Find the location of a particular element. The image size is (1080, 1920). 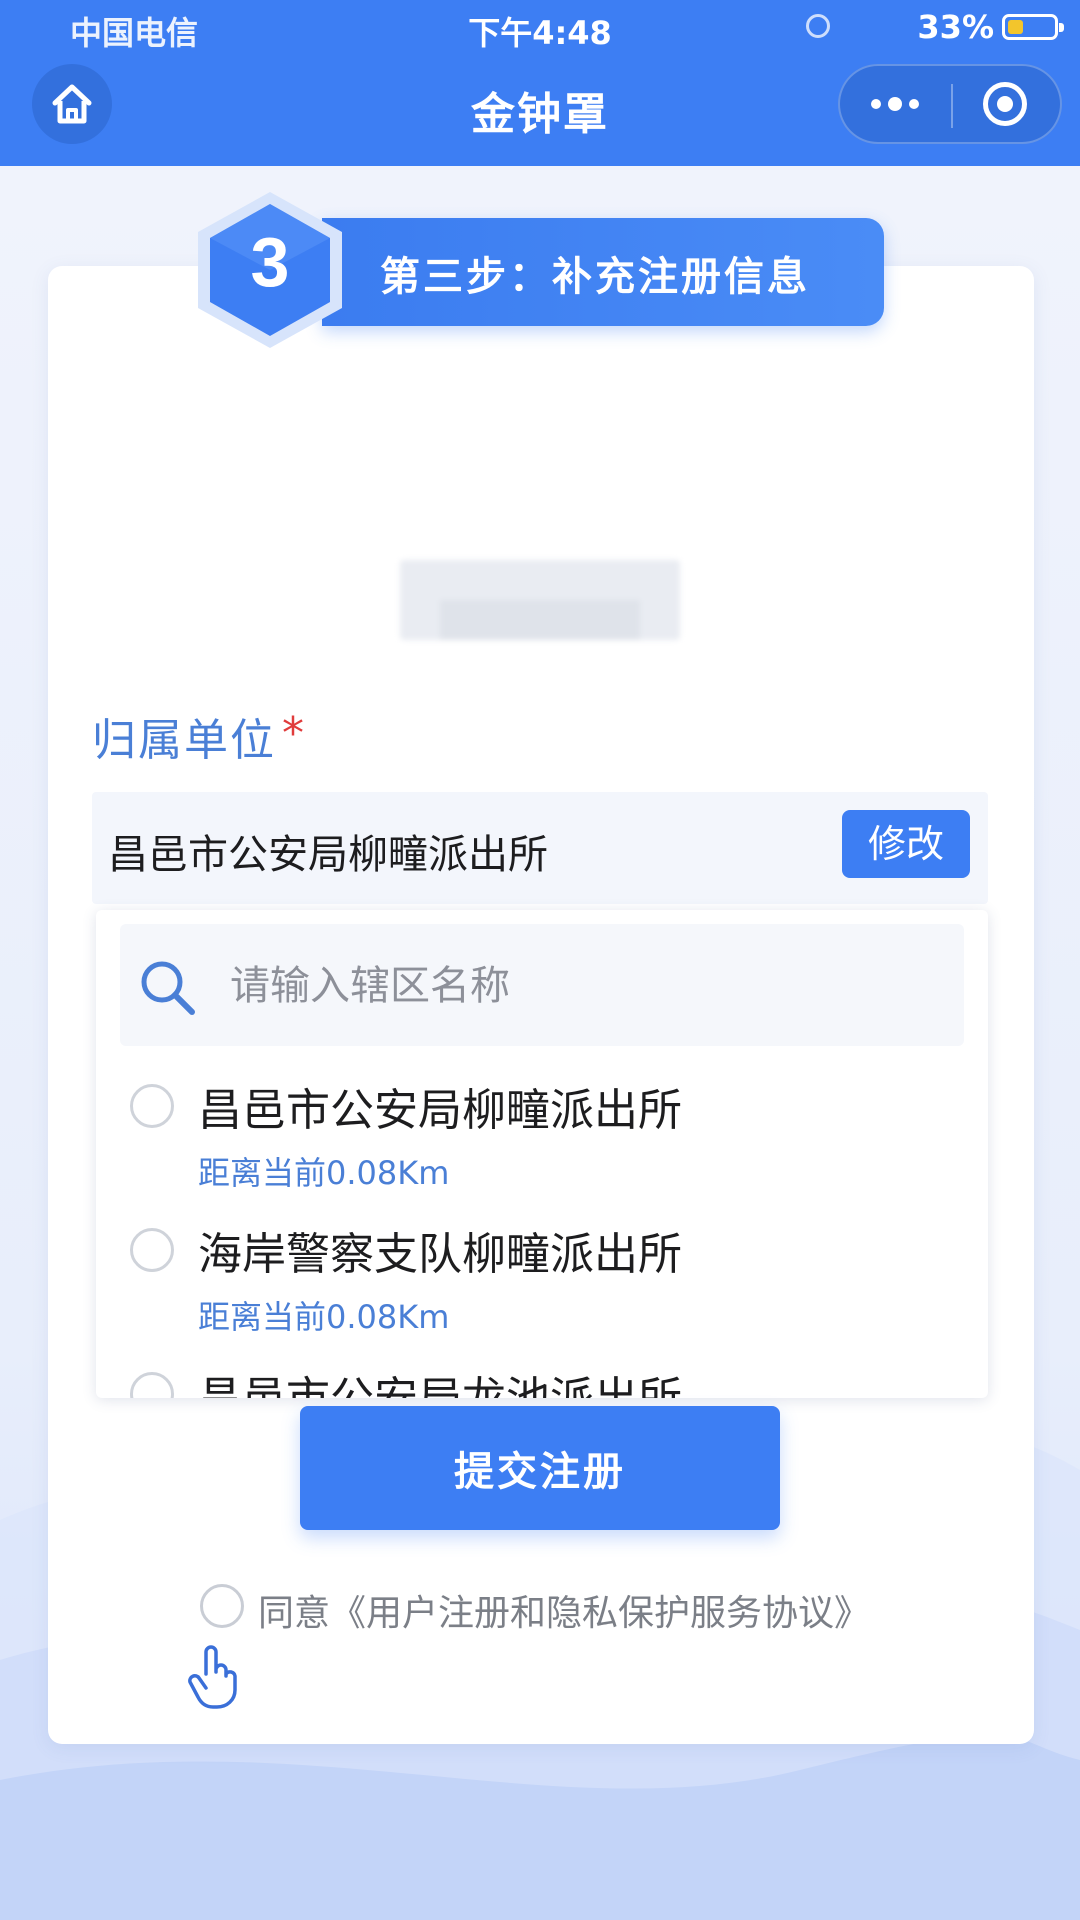

agreement-text: 同意《用户注册和隐私保护服务协议》 is located at coordinates (564, 1610).